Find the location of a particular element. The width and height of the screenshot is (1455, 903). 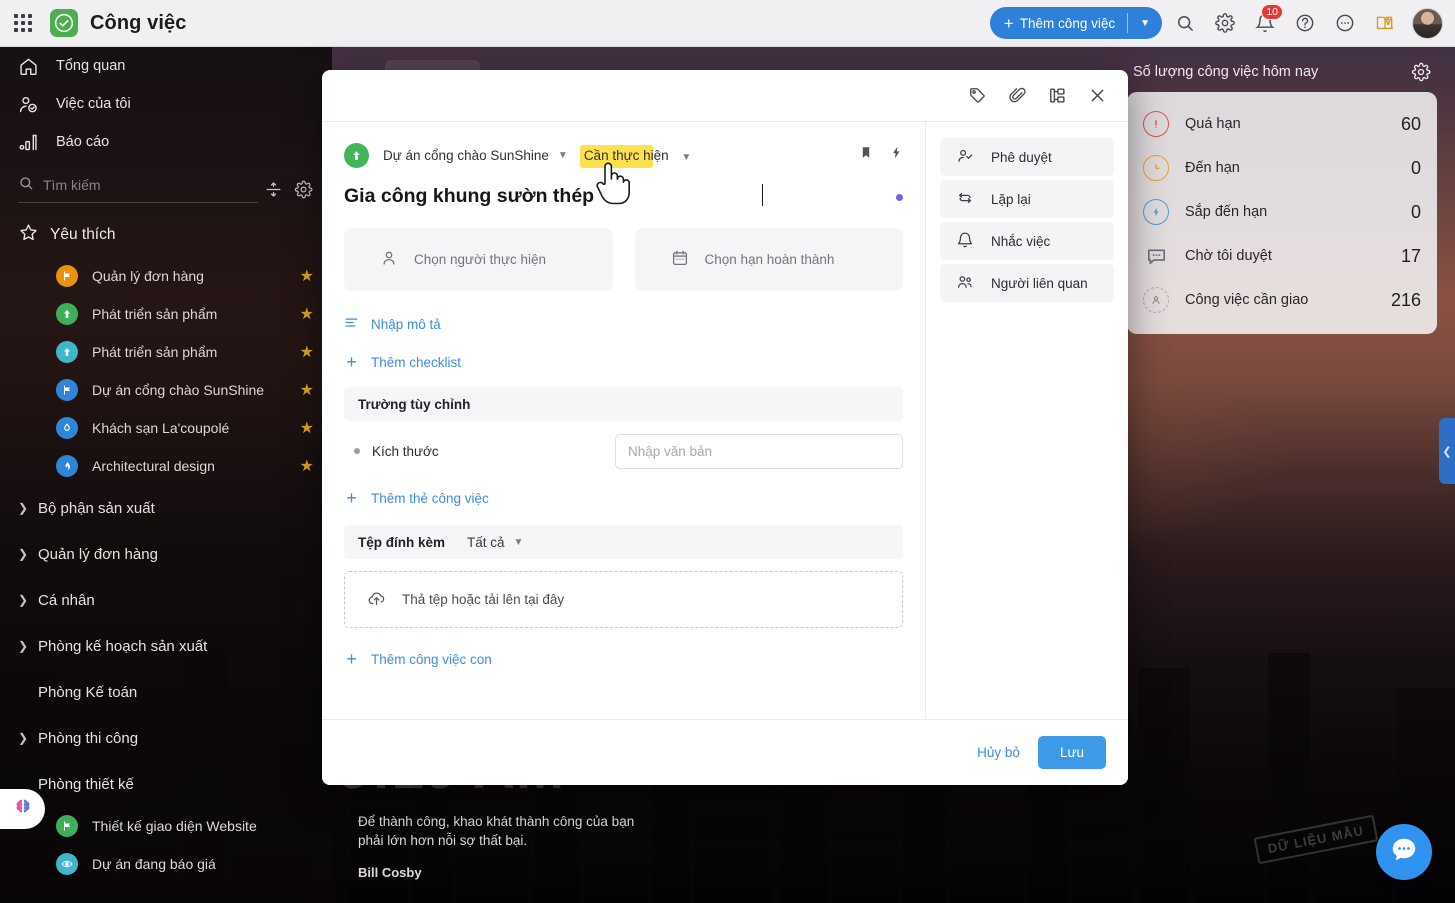

favorites-header: Yêu thích is located at coordinates (166, 235).